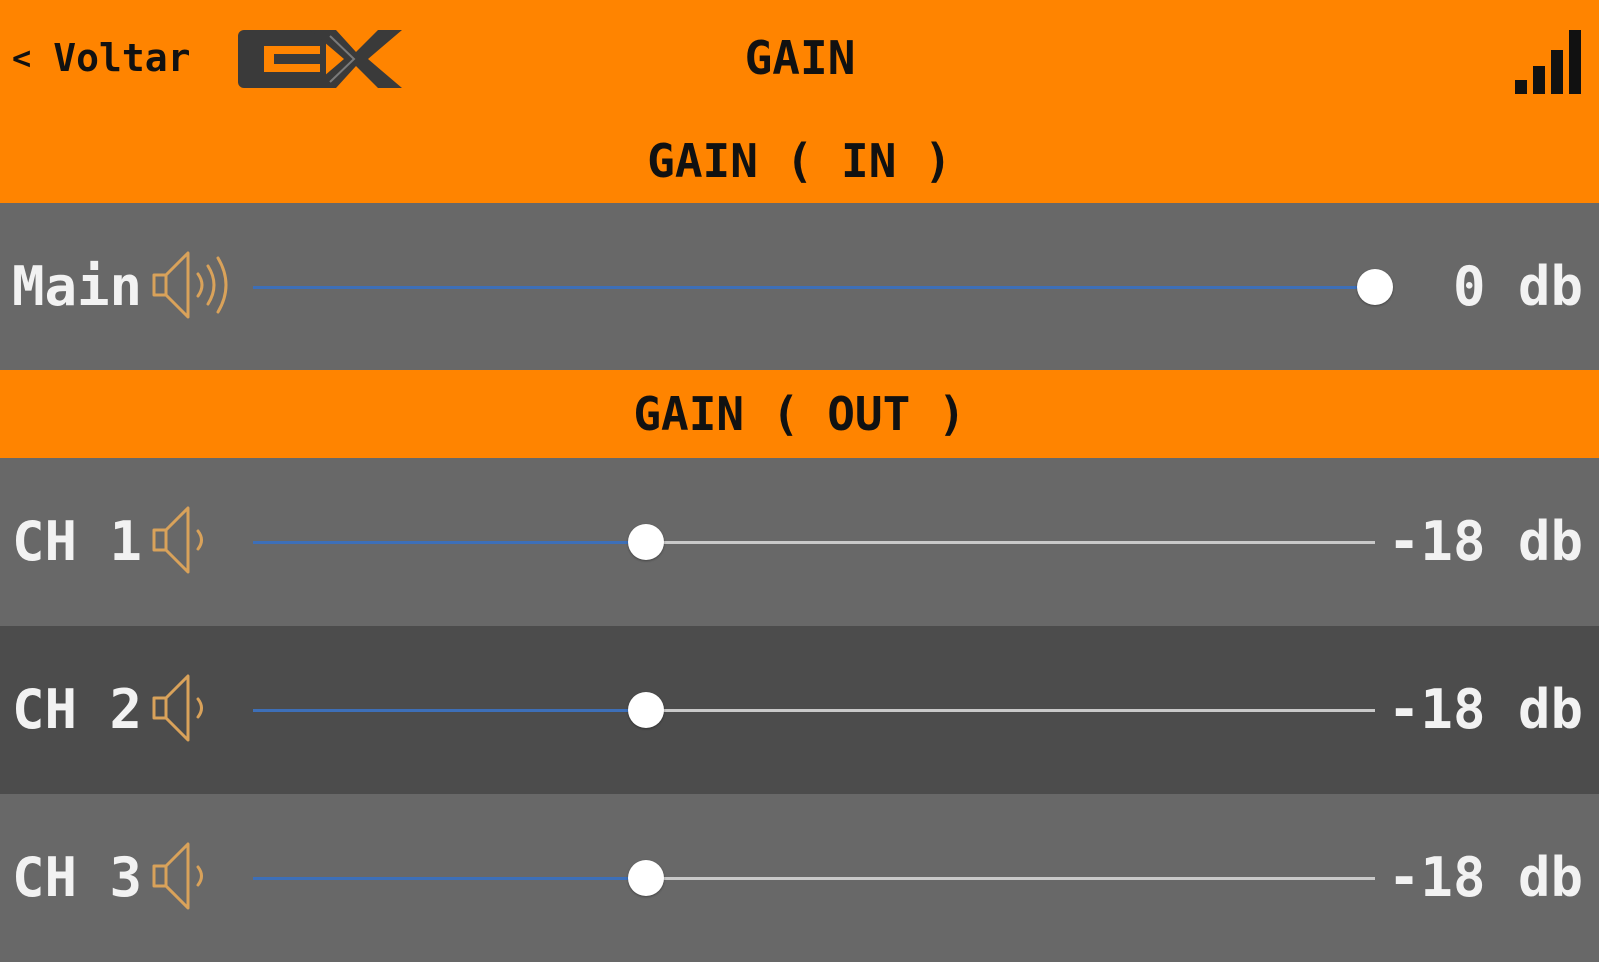  I want to click on channel-label: Main, so click(77, 286).